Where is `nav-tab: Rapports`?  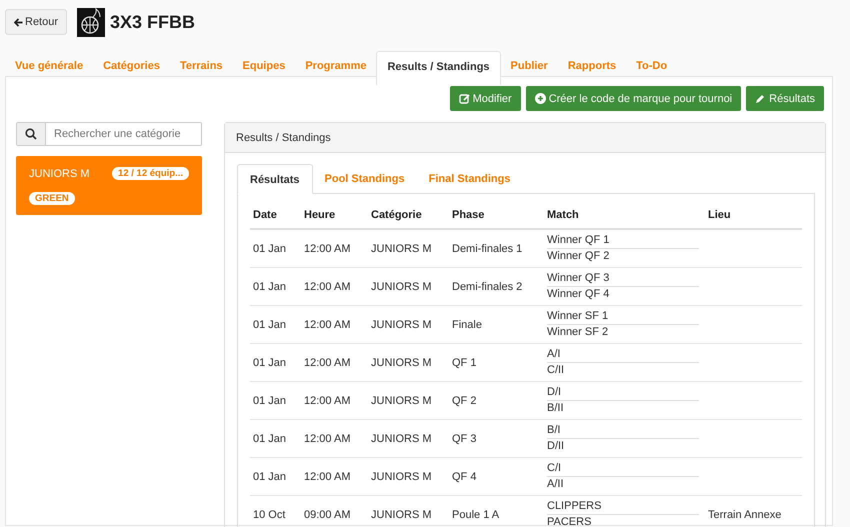
nav-tab: Rapports is located at coordinates (592, 67).